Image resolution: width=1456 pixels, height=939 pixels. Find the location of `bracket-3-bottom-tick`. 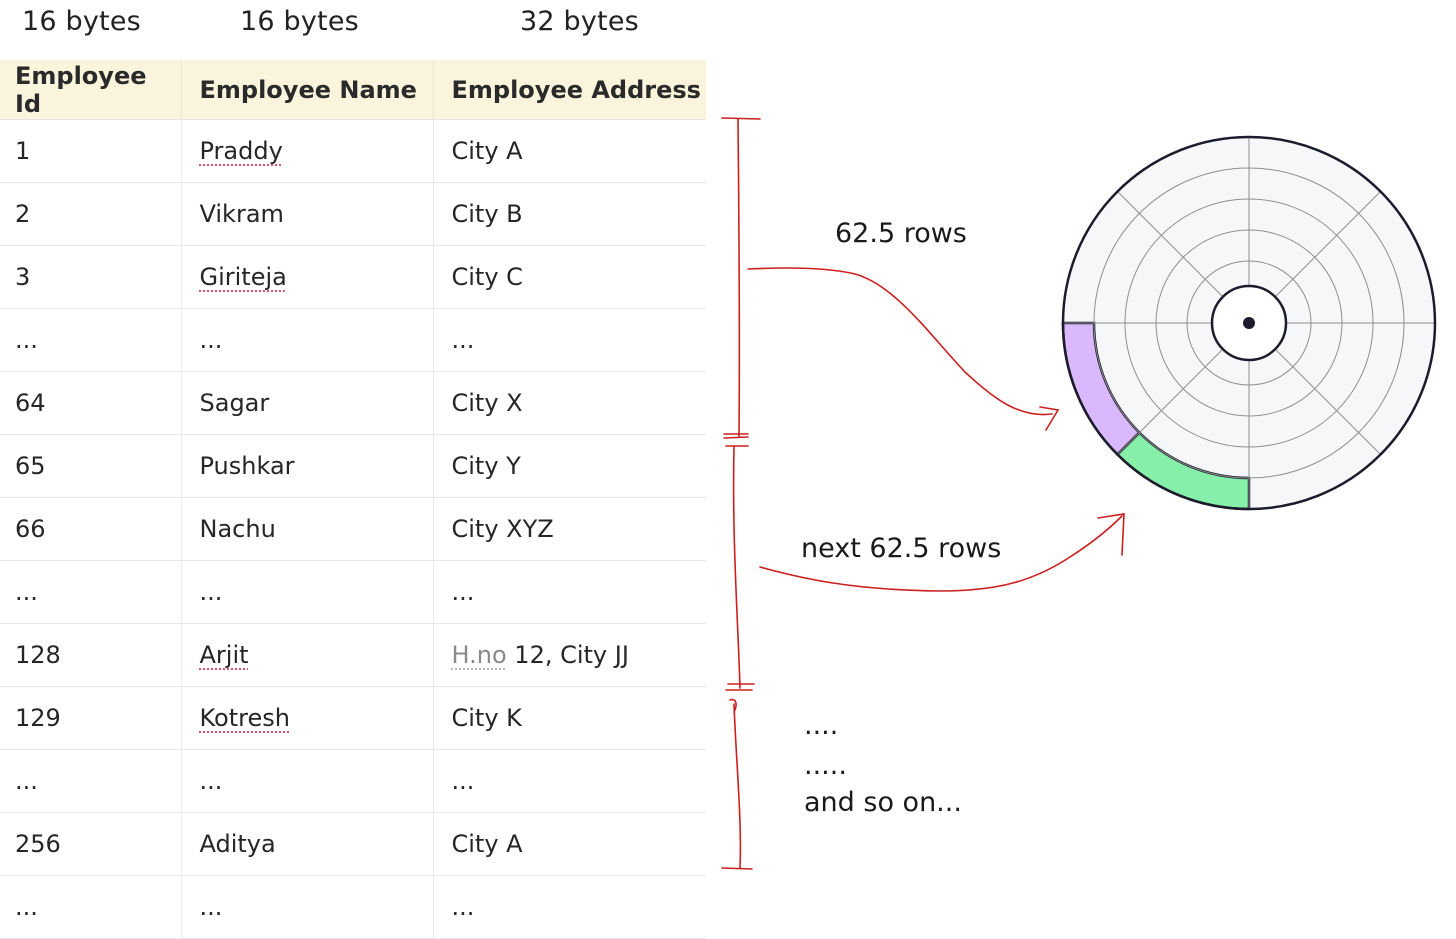

bracket-3-bottom-tick is located at coordinates (737, 868).